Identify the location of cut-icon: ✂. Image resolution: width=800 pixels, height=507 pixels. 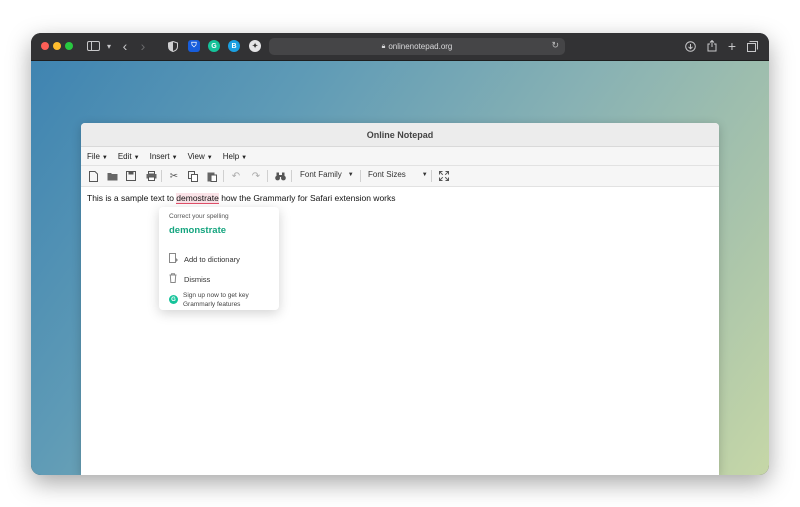
(174, 176).